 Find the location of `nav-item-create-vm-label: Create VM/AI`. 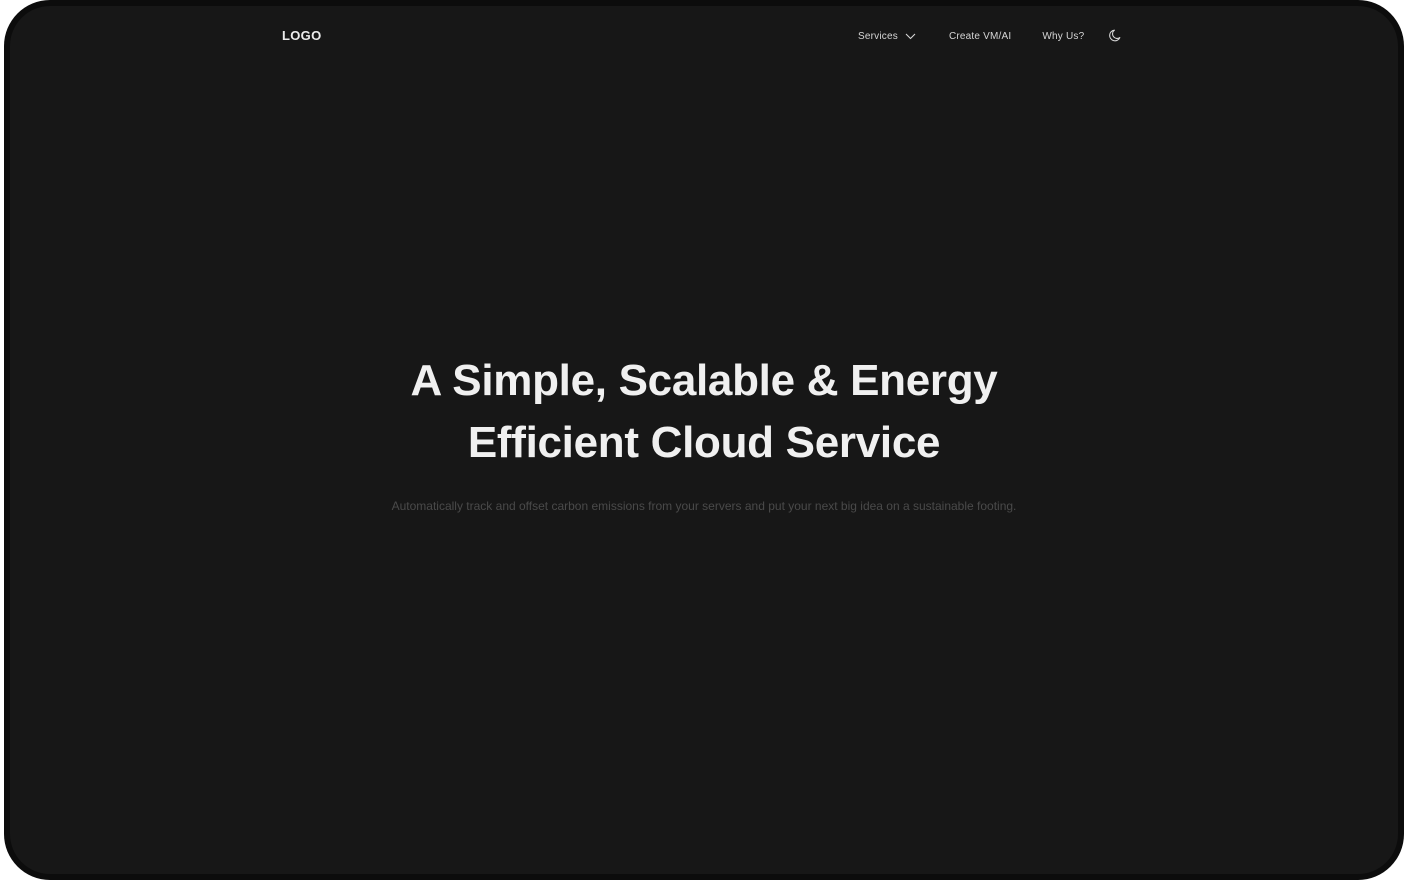

nav-item-create-vm-label: Create VM/AI is located at coordinates (980, 36).